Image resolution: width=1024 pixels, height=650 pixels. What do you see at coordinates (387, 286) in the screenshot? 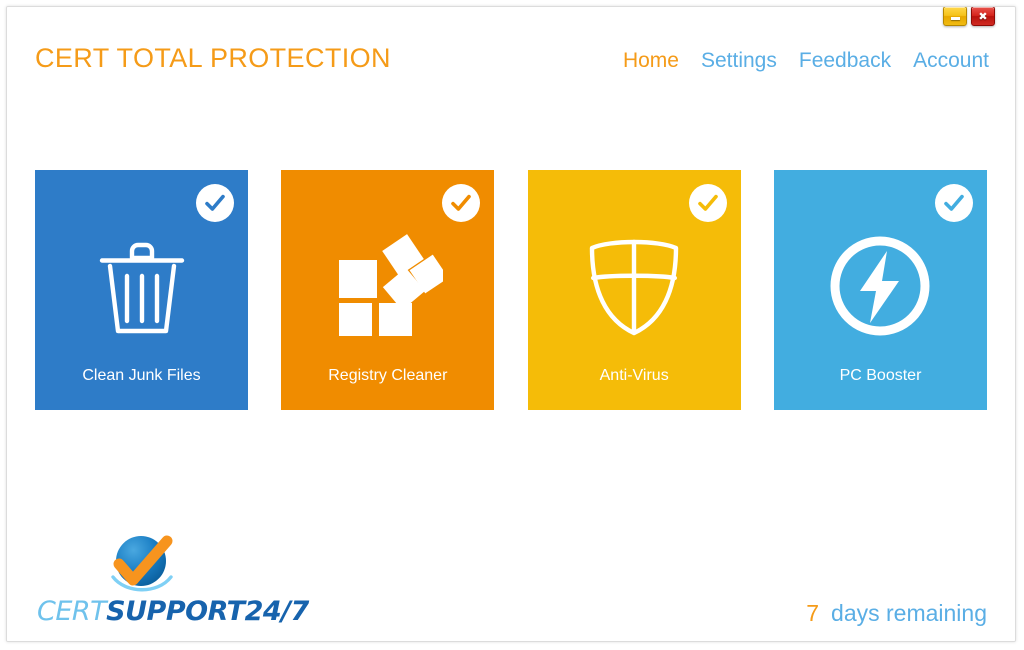
I see `registry-blocks-icon` at bounding box center [387, 286].